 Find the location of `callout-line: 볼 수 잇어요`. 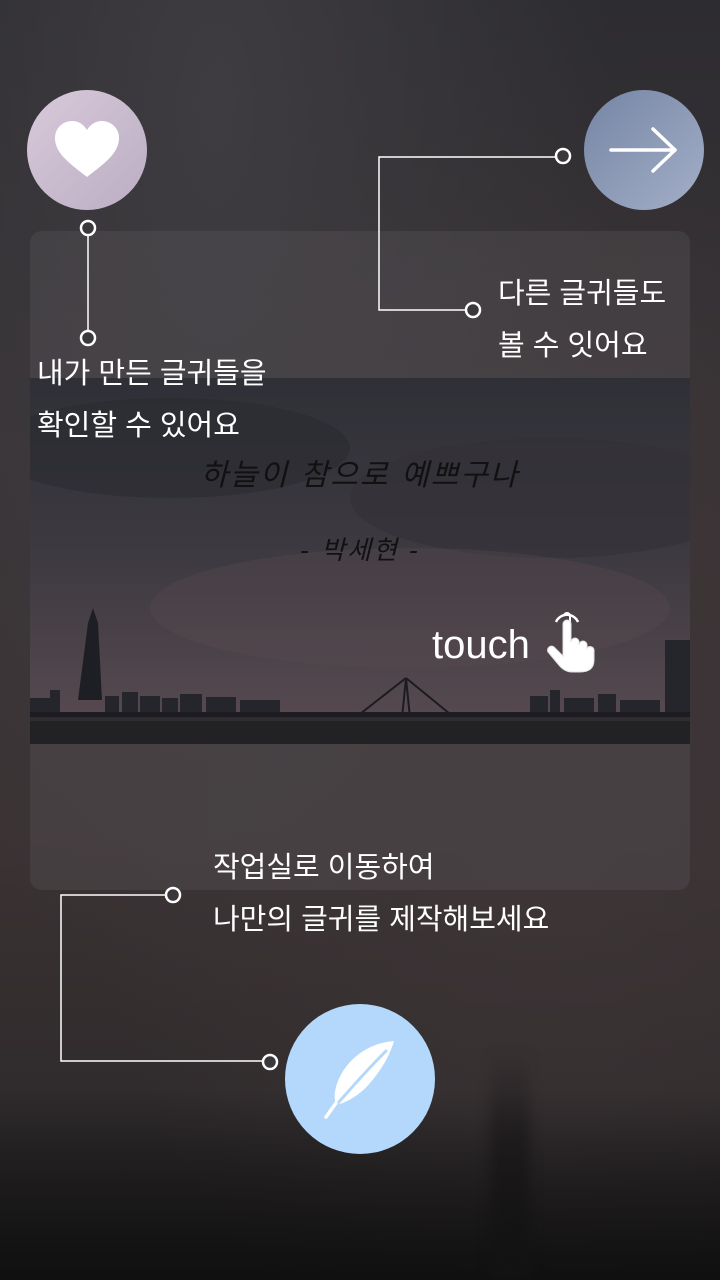

callout-line: 볼 수 잇어요 is located at coordinates (573, 346).